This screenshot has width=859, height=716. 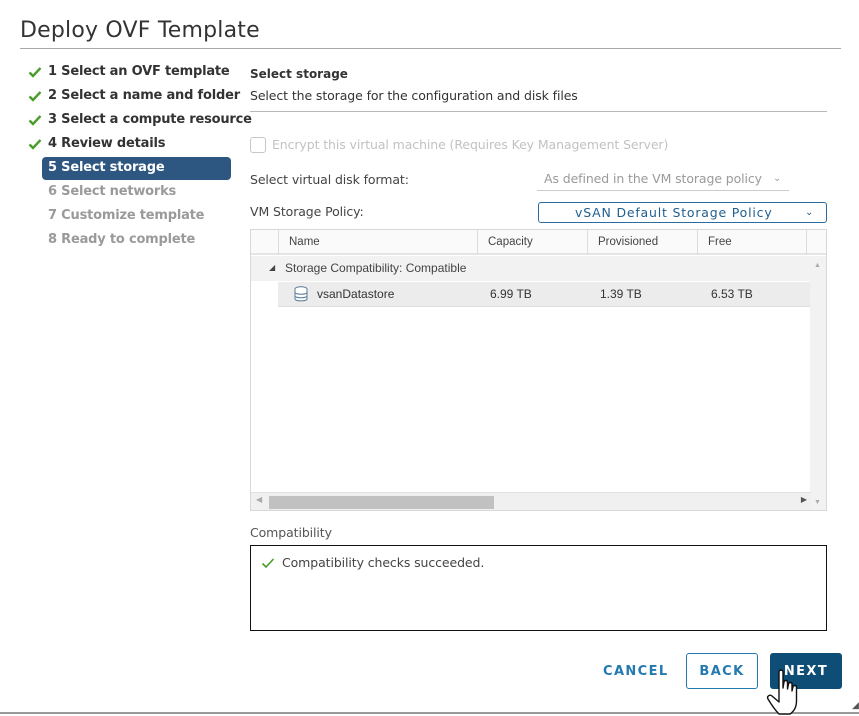 What do you see at coordinates (653, 178) in the screenshot?
I see `disk-format-value: As defined in the VM storage policy` at bounding box center [653, 178].